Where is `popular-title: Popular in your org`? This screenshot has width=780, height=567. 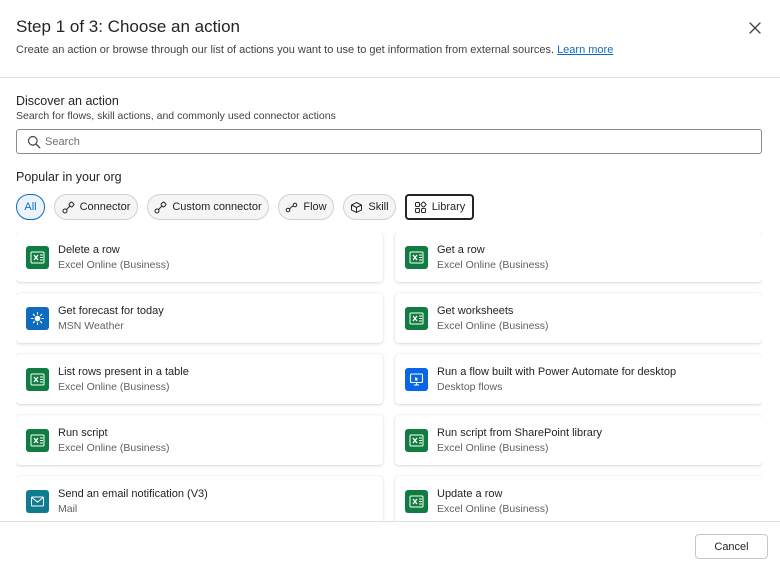
popular-title: Popular in your org is located at coordinates (69, 177).